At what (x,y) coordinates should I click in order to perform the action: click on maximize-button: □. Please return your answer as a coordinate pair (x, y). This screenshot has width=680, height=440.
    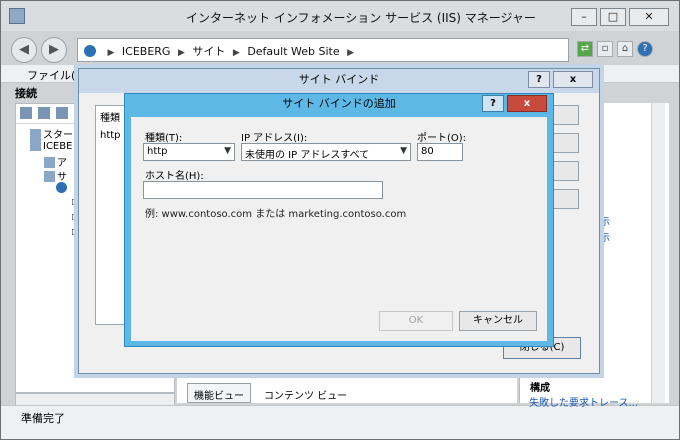
    Looking at the image, I should click on (613, 17).